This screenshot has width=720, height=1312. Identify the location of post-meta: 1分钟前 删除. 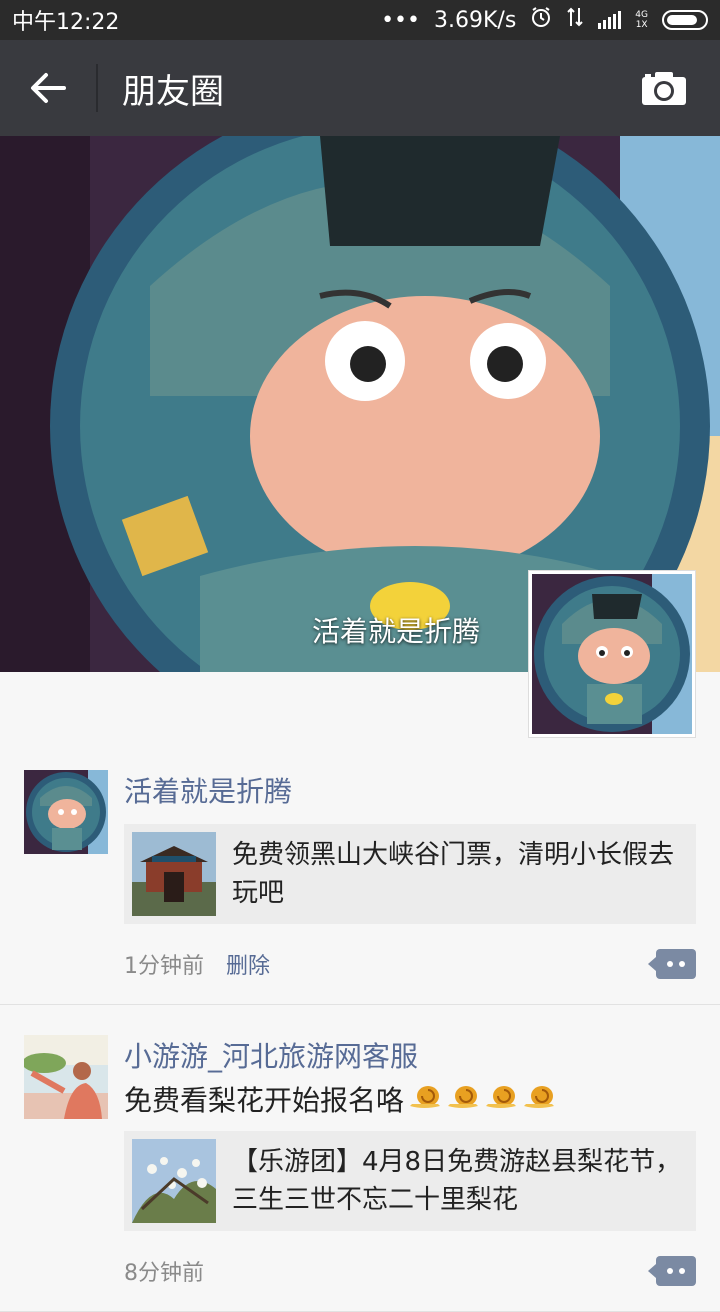
(410, 964).